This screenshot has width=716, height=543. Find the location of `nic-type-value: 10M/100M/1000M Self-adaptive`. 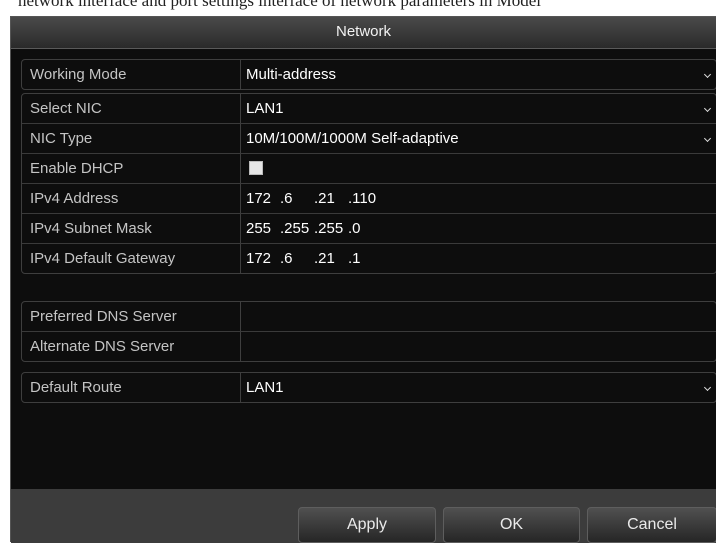

nic-type-value: 10M/100M/1000M Self-adaptive is located at coordinates (352, 138).